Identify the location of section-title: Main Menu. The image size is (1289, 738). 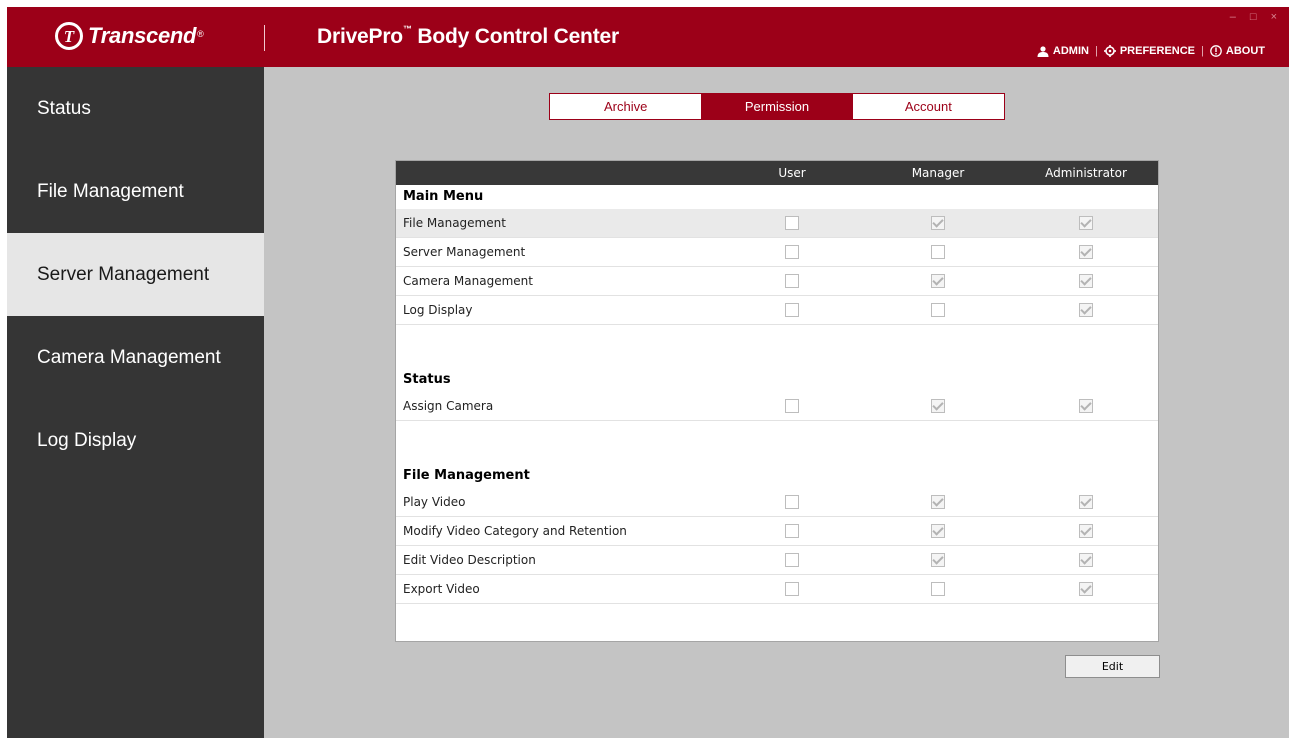
(443, 196).